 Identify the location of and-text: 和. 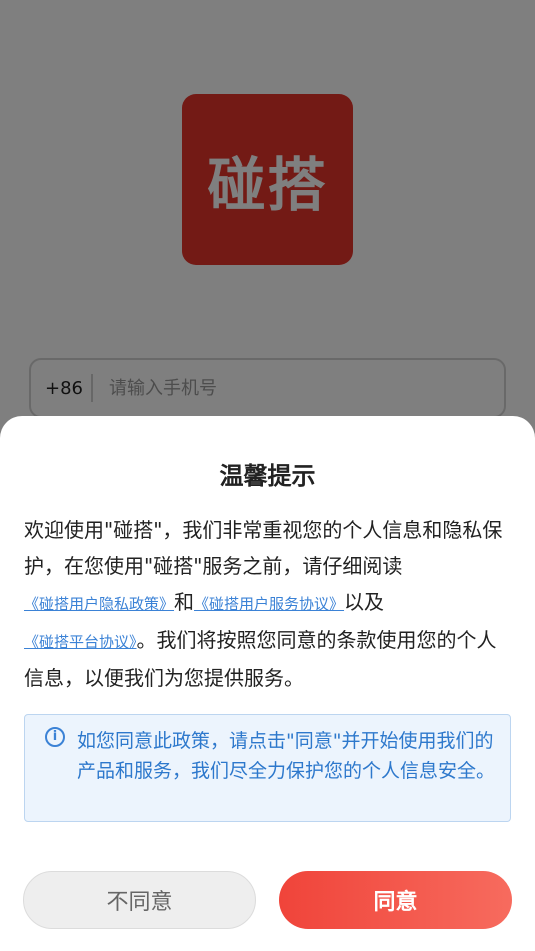
(184, 602).